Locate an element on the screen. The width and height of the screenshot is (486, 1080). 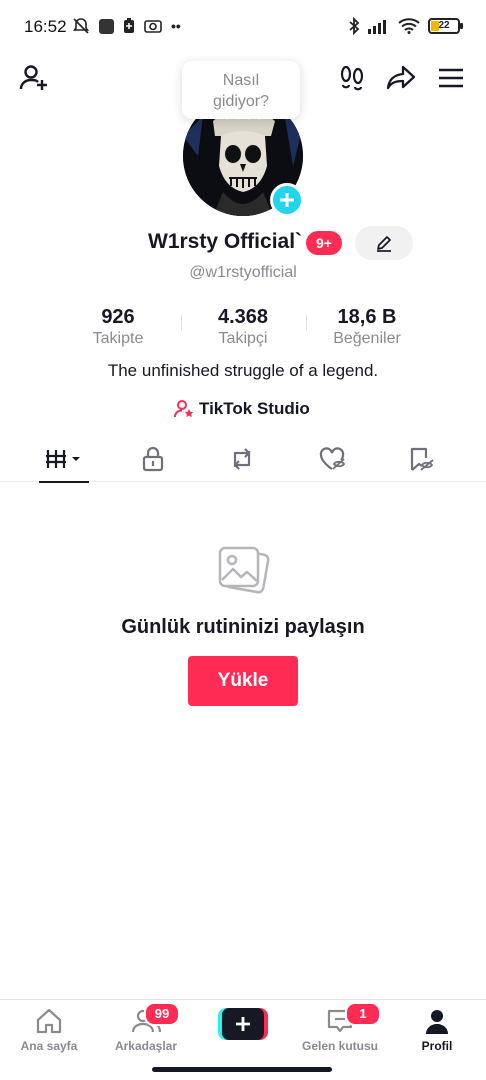
nav-friends: 99 Arkadaşlar is located at coordinates (146, 1030).